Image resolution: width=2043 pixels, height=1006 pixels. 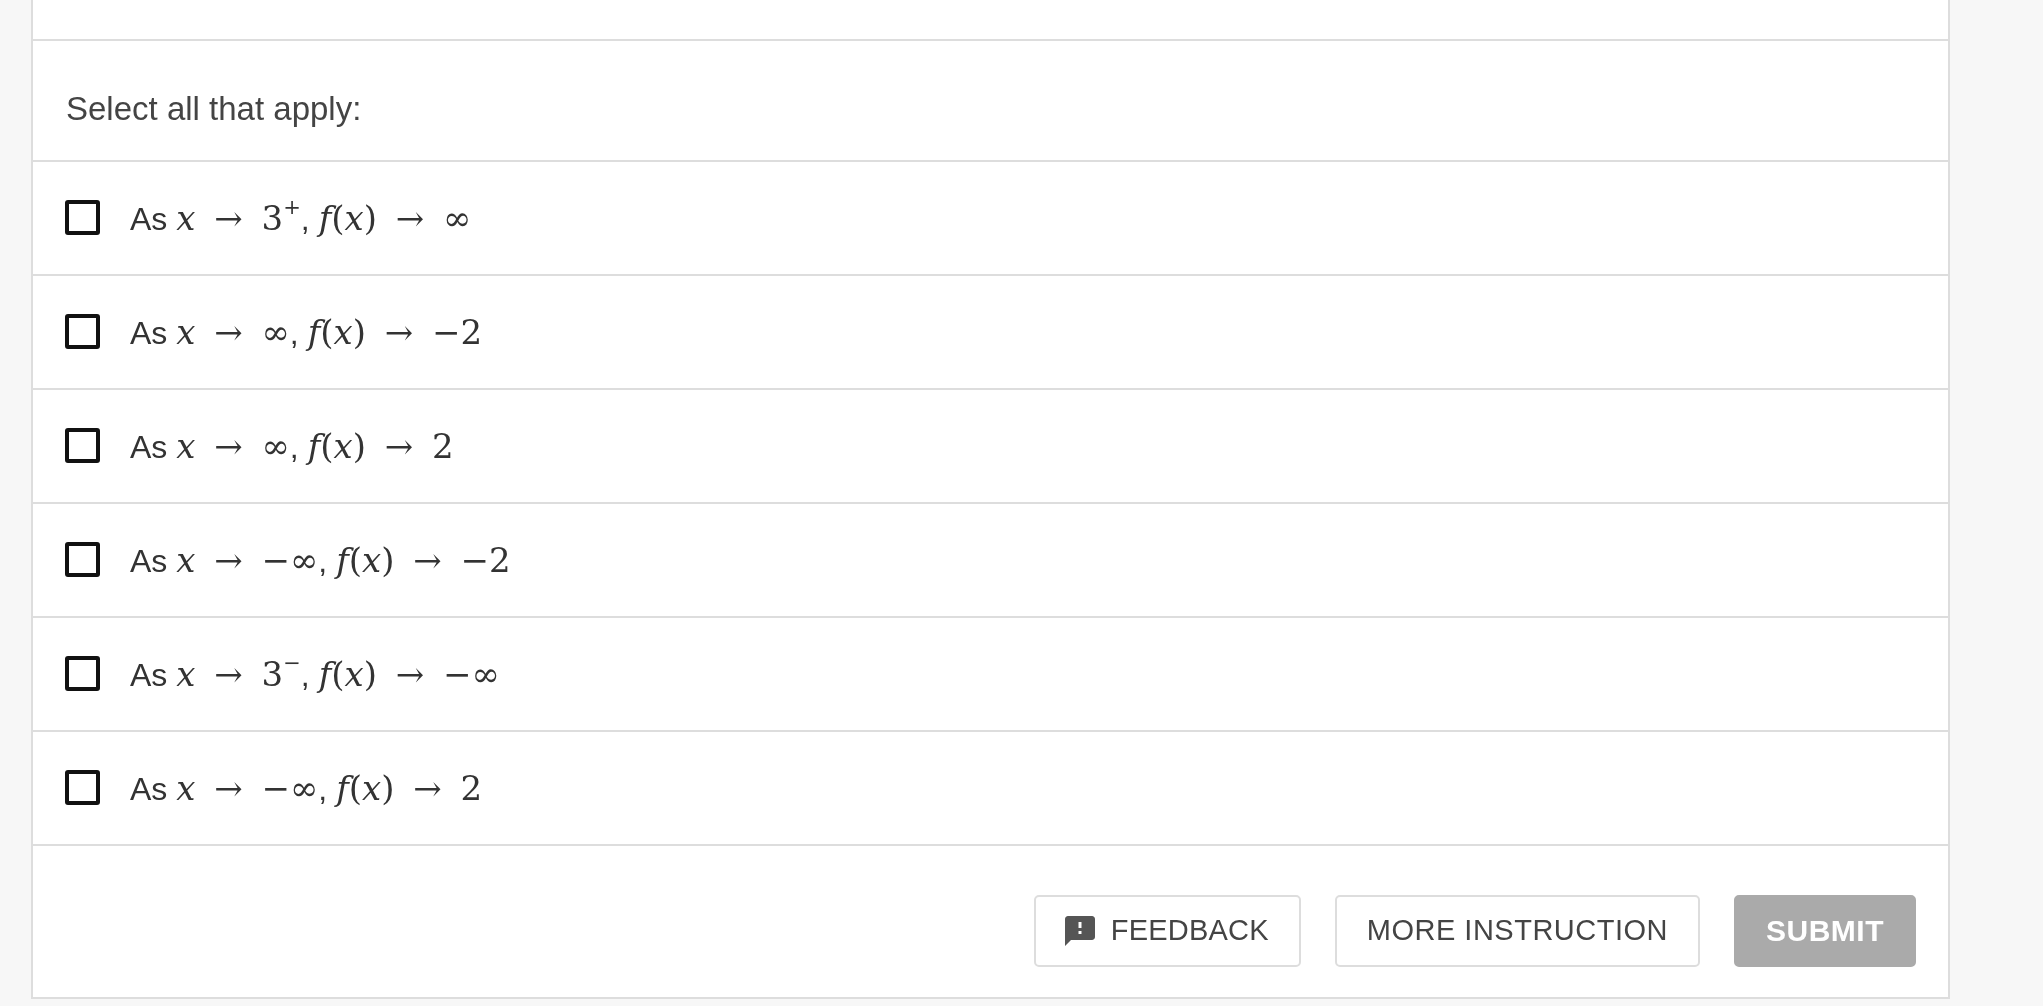 What do you see at coordinates (320, 560) in the screenshot?
I see `option-text: As x → −∞, f(x) → −2` at bounding box center [320, 560].